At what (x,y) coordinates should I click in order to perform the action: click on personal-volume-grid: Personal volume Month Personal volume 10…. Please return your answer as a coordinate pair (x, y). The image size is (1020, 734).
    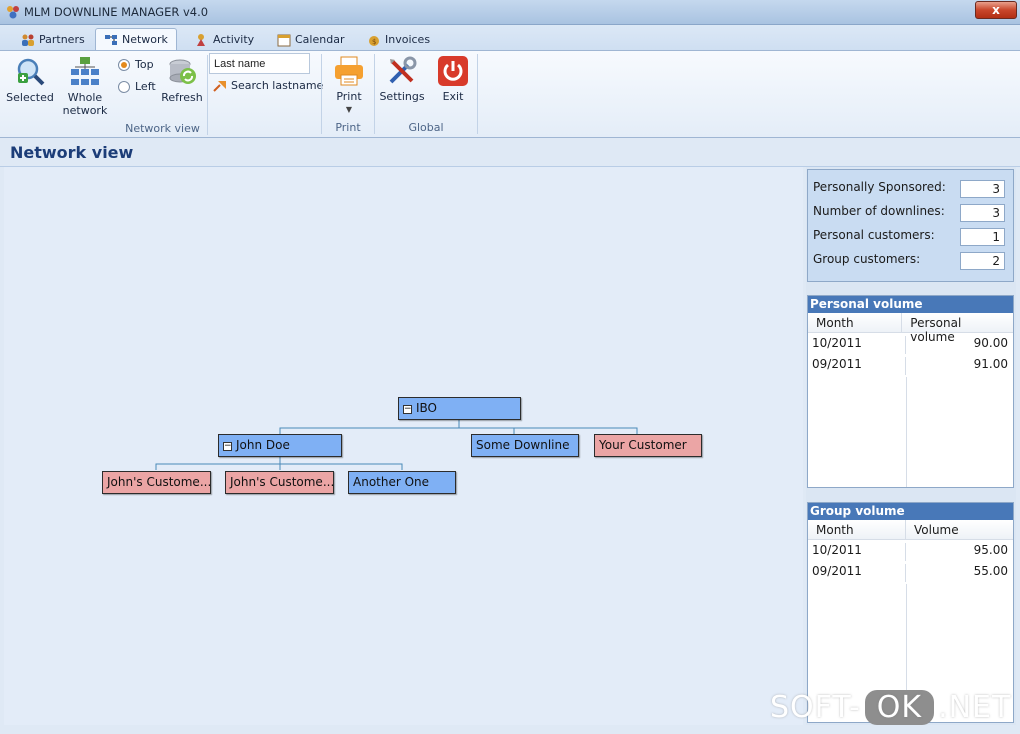
    Looking at the image, I should click on (910, 391).